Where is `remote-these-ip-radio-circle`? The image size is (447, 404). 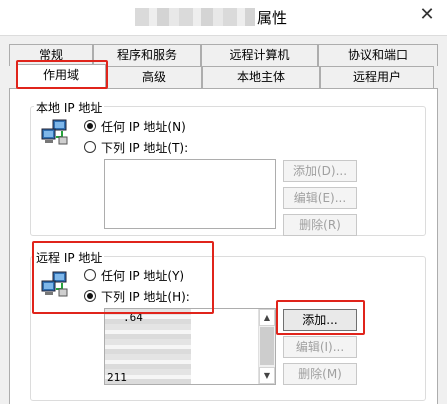 remote-these-ip-radio-circle is located at coordinates (90, 296).